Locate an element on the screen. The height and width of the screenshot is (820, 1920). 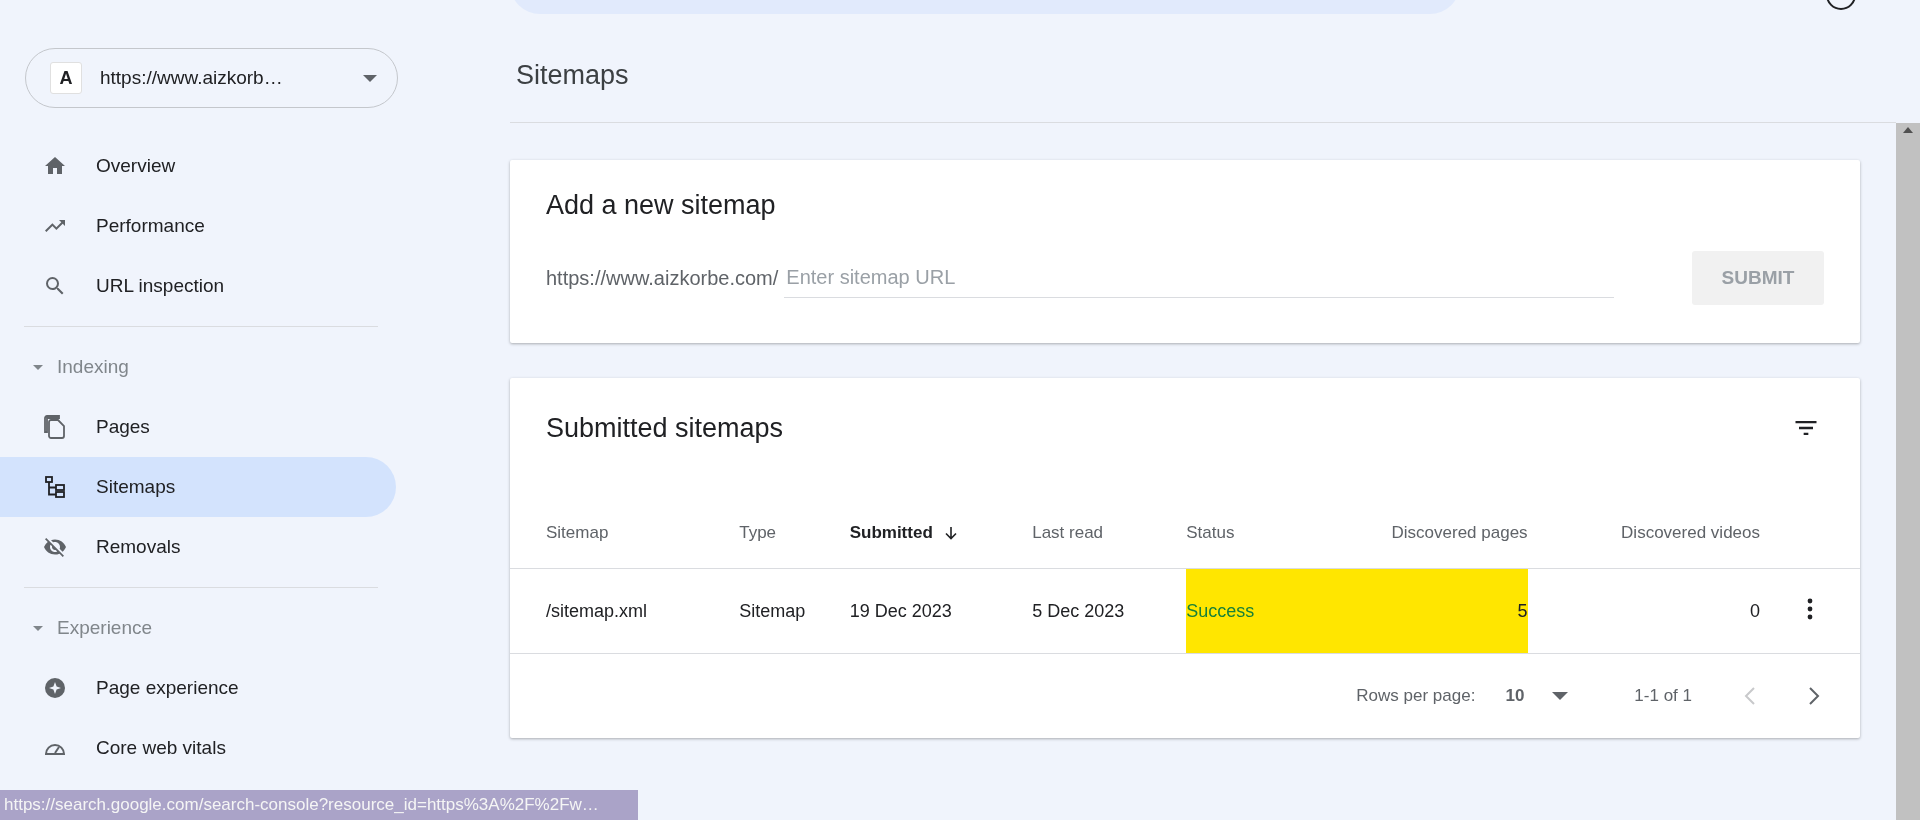
column-header: Discovered pages is located at coordinates (1459, 533).